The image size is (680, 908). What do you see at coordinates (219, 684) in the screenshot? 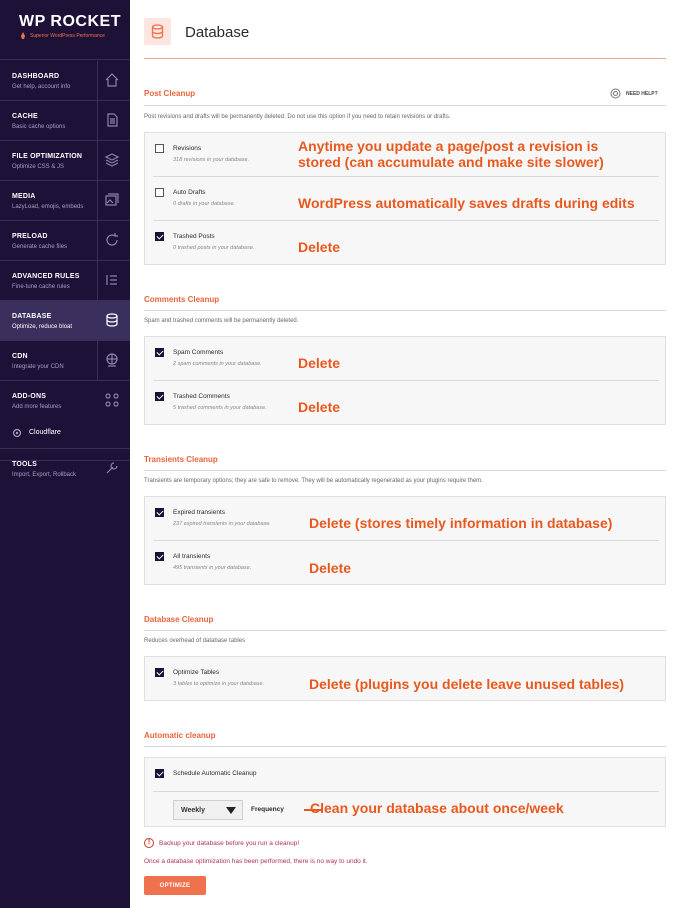
I see `option-count: 3 tables to optimize in your database.` at bounding box center [219, 684].